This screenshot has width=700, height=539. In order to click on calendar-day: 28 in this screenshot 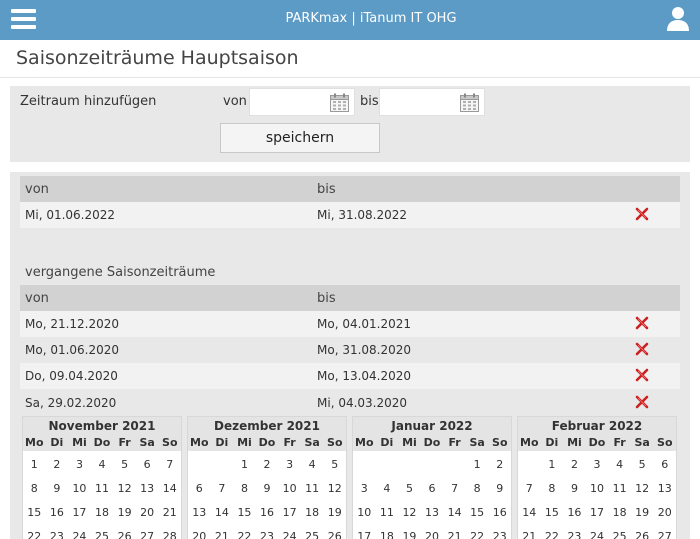, I will do `click(169, 532)`.